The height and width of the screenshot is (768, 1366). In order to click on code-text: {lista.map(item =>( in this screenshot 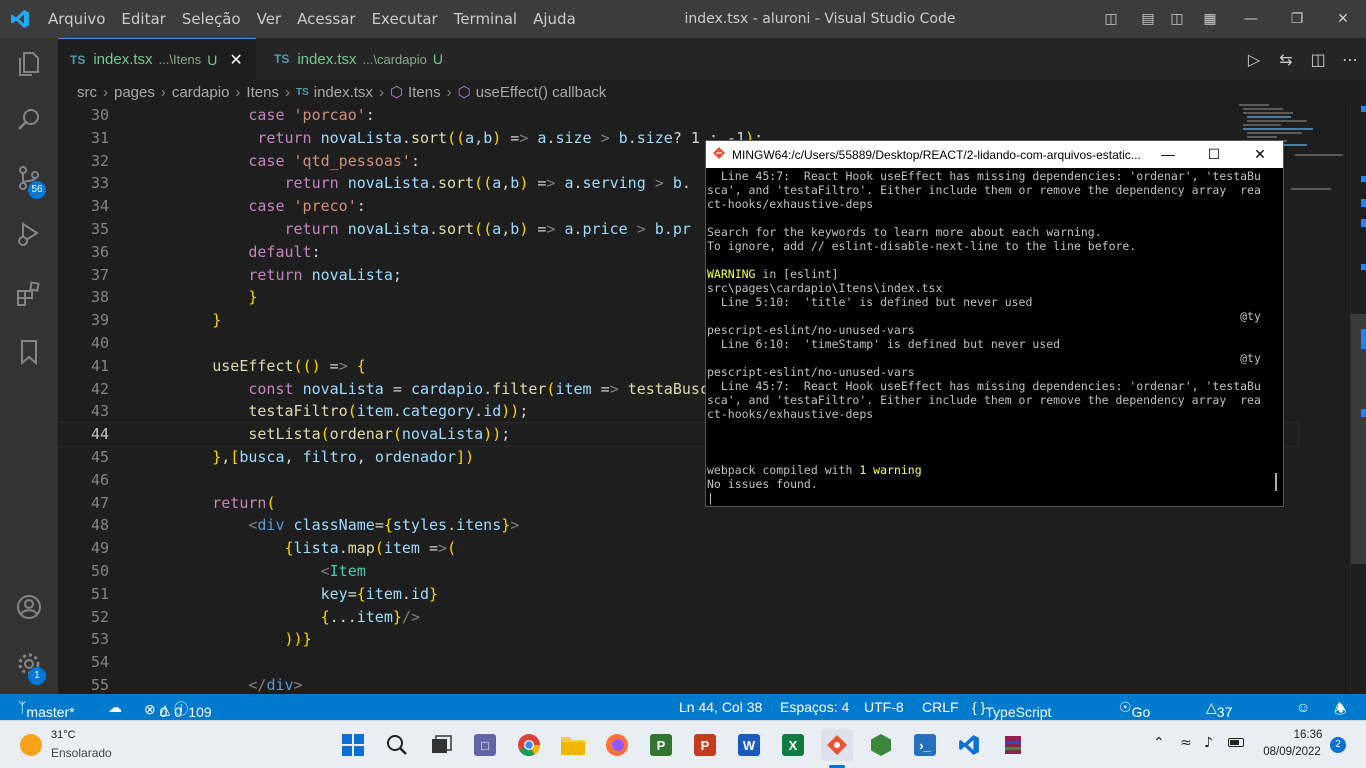, I will do `click(370, 548)`.